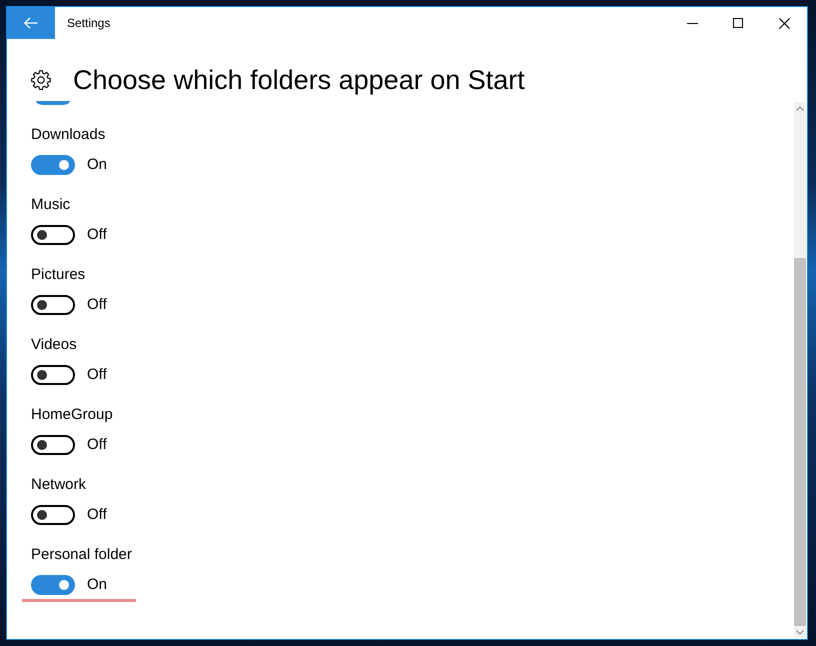 The width and height of the screenshot is (816, 646). I want to click on page-title: Choose which folders appear on Start, so click(299, 80).